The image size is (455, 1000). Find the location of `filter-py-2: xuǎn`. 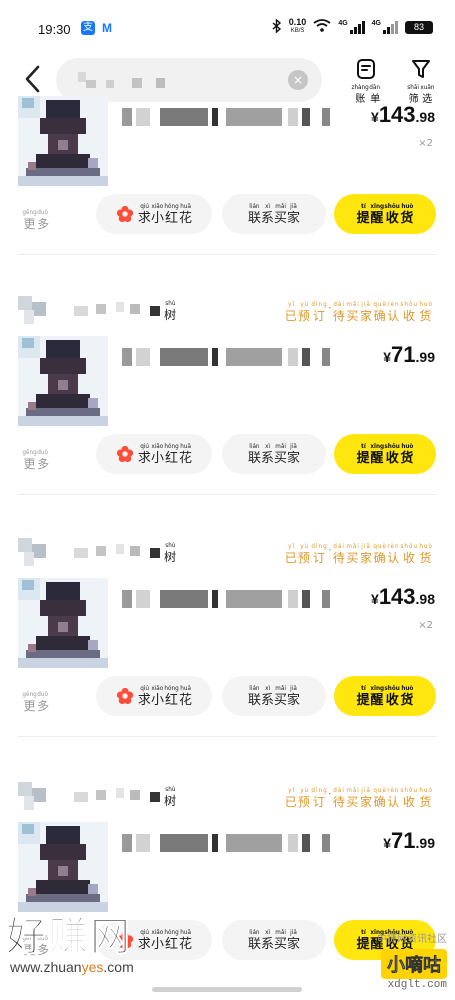

filter-py-2: xuǎn is located at coordinates (427, 87).